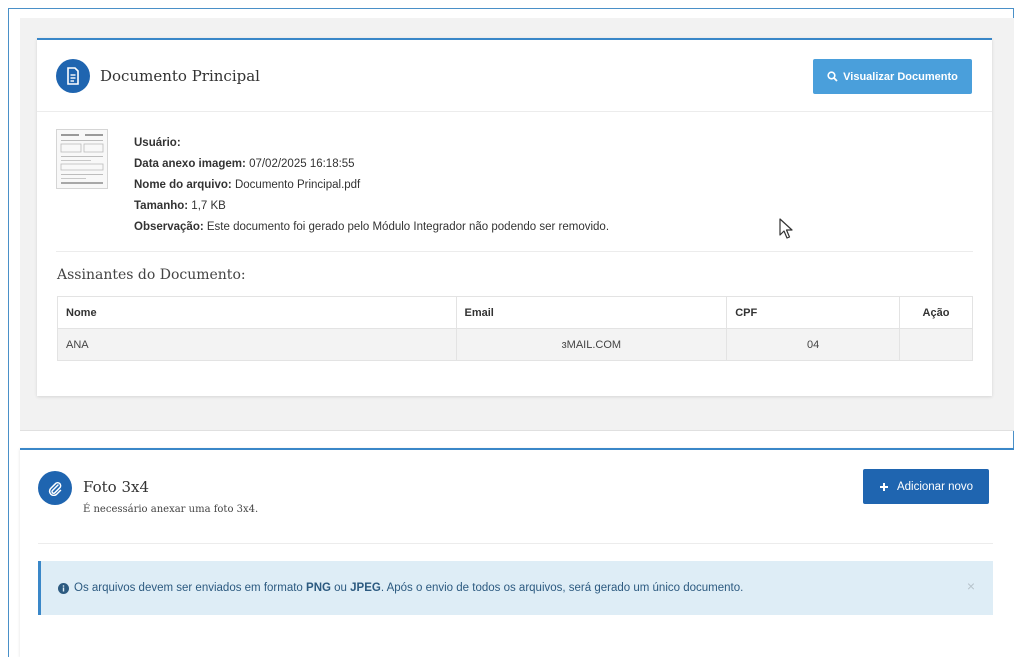 This screenshot has height=657, width=1014. I want to click on close-icon: ×, so click(971, 586).